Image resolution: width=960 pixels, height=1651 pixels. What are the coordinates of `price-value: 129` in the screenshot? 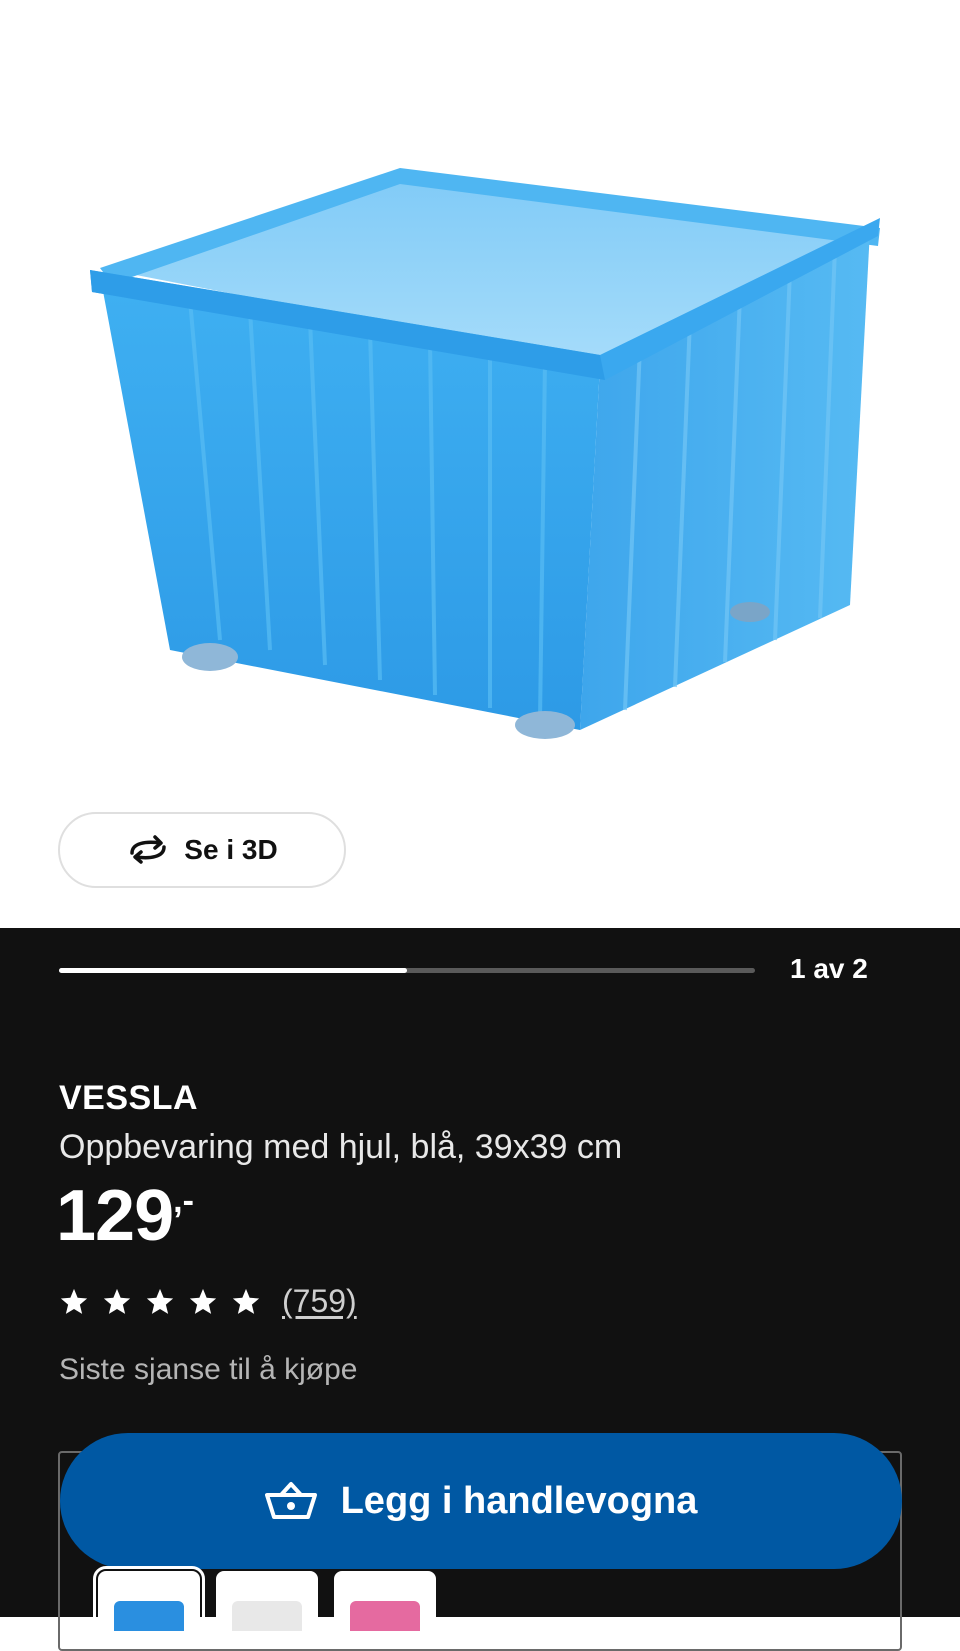 It's located at (115, 1216).